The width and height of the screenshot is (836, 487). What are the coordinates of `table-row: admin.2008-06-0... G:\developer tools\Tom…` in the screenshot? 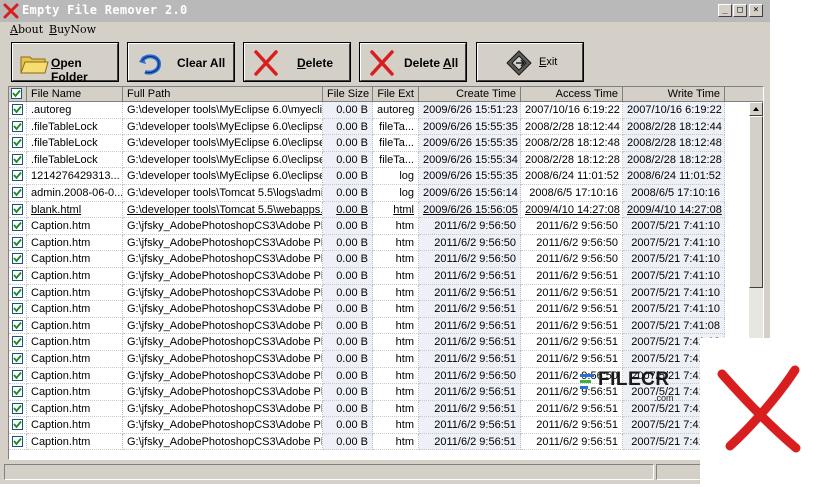 It's located at (379, 193).